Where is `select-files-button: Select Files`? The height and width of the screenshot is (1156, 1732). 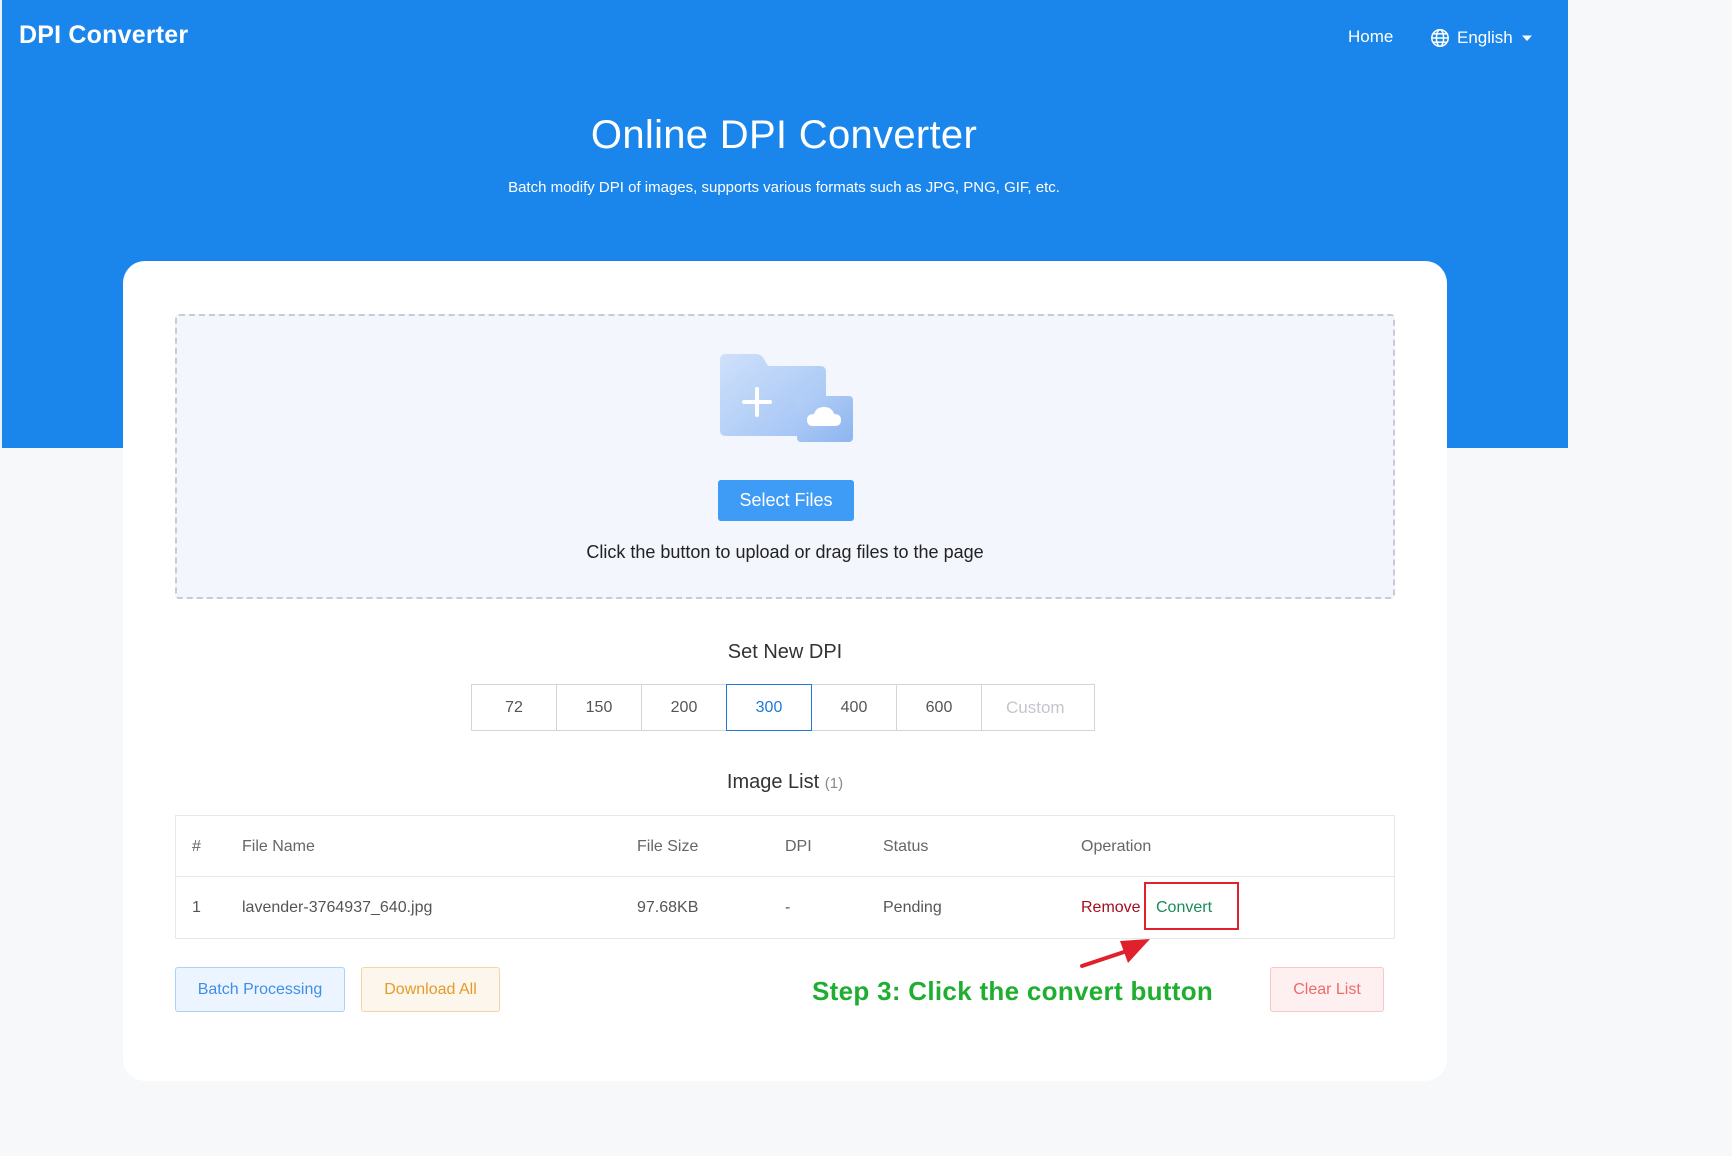 select-files-button: Select Files is located at coordinates (786, 500).